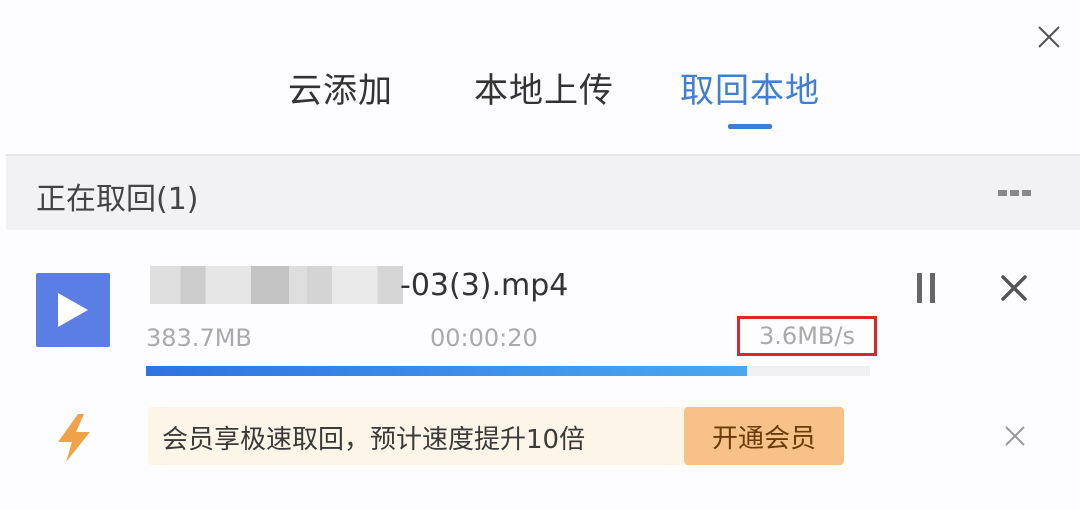 The image size is (1080, 510). What do you see at coordinates (750, 87) in the screenshot?
I see `tab-retrieve-local: 取回本地` at bounding box center [750, 87].